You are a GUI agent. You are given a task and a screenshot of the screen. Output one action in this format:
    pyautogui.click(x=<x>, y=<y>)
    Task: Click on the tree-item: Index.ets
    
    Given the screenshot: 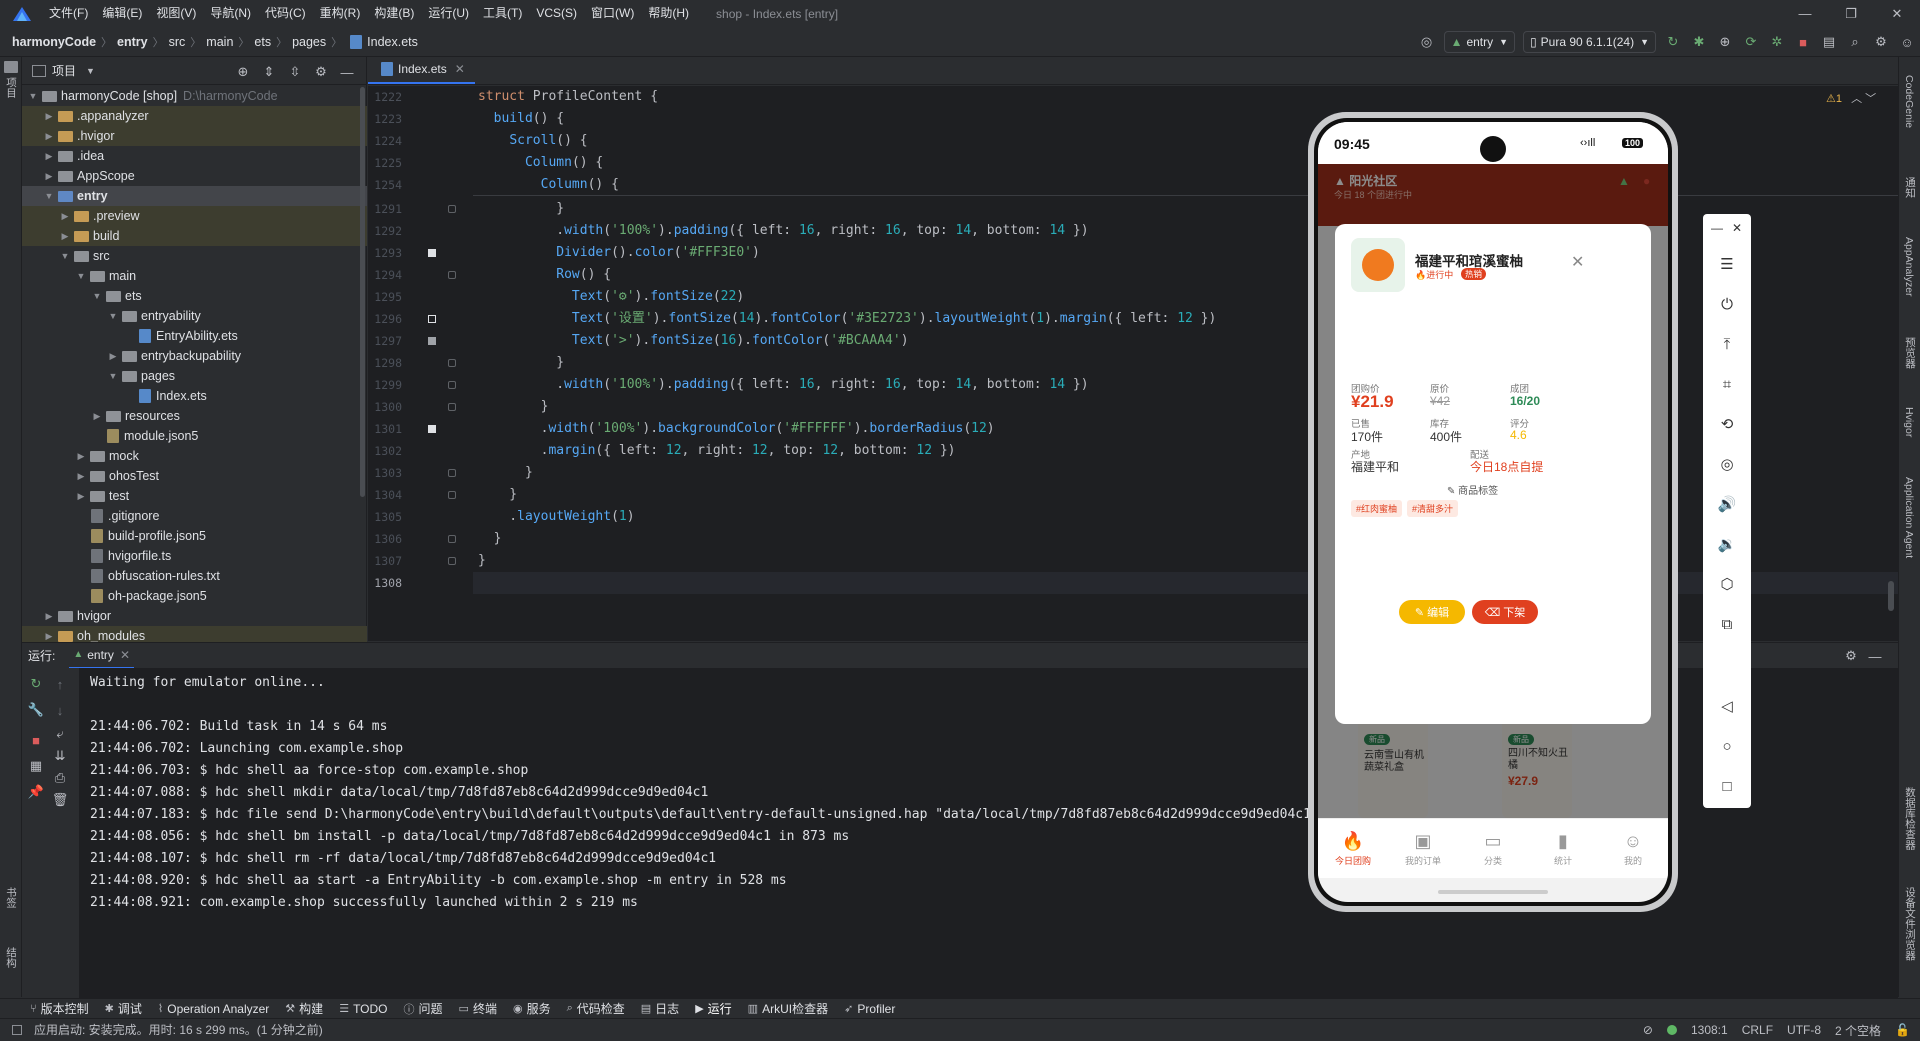 What is the action you would take?
    pyautogui.click(x=194, y=396)
    